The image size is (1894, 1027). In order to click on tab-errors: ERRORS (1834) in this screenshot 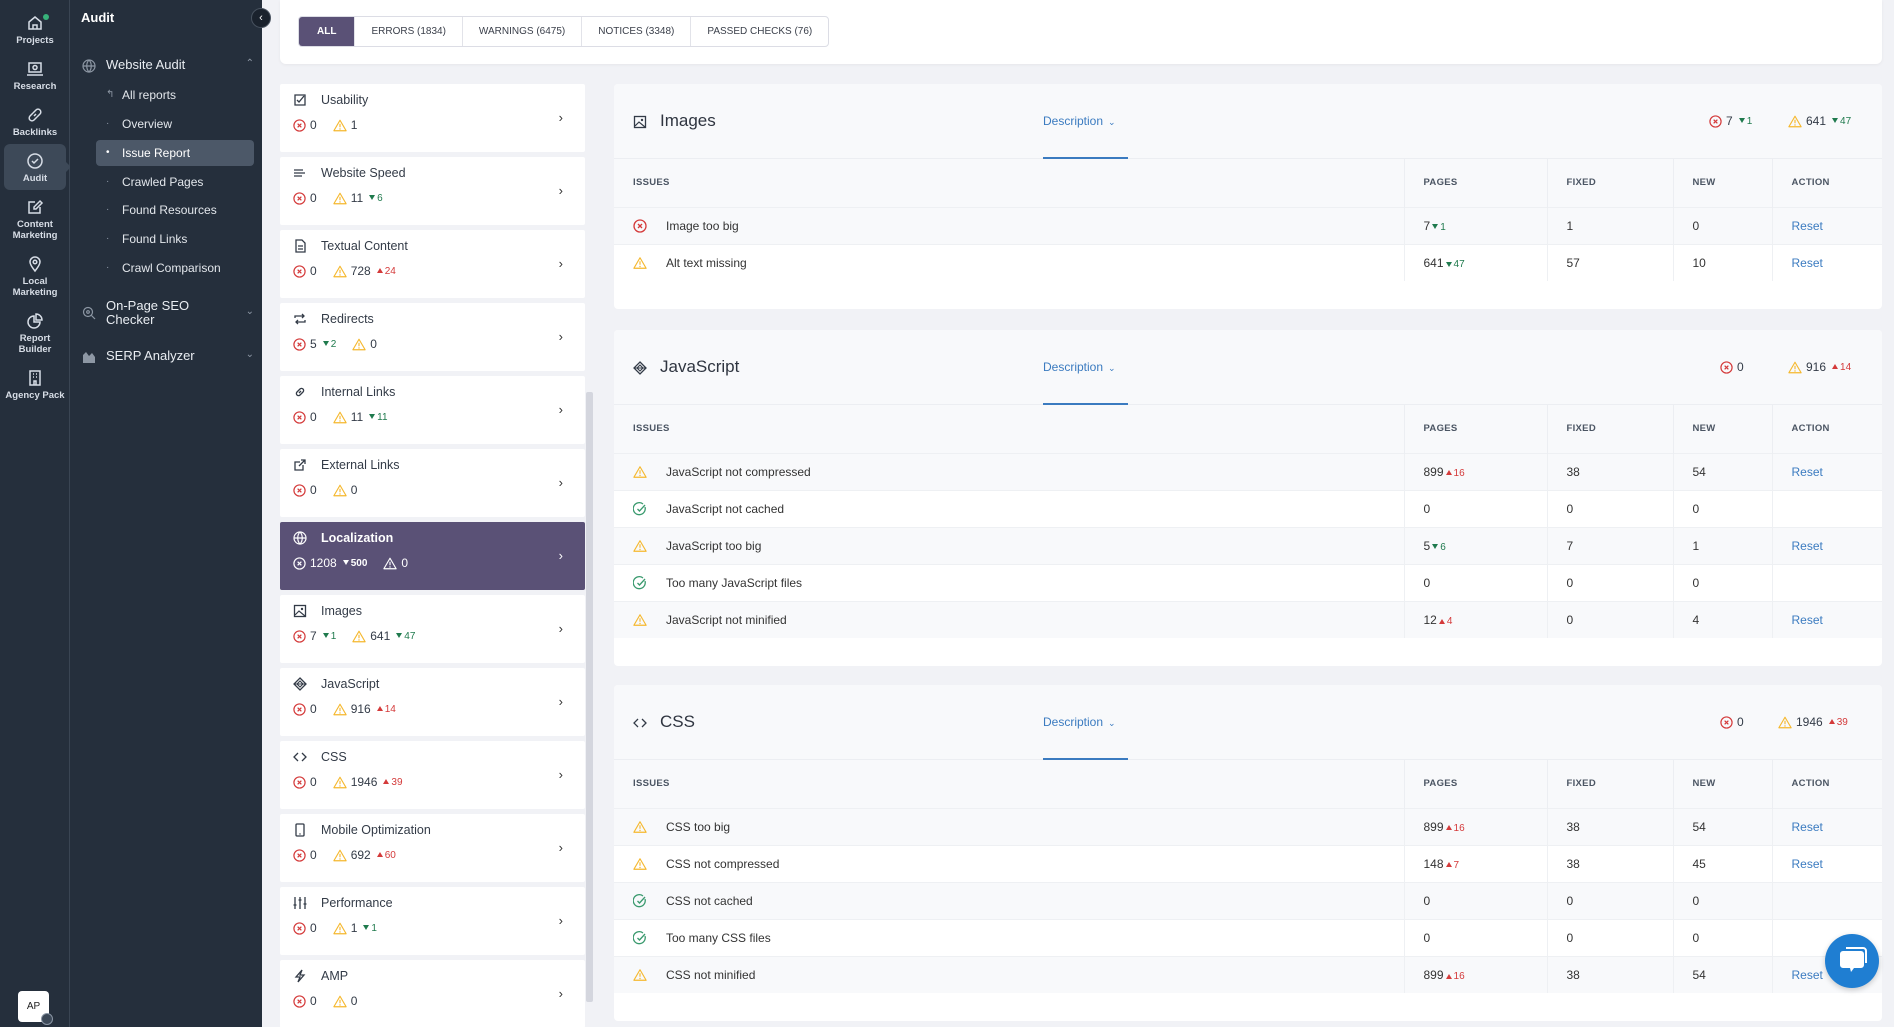, I will do `click(407, 31)`.